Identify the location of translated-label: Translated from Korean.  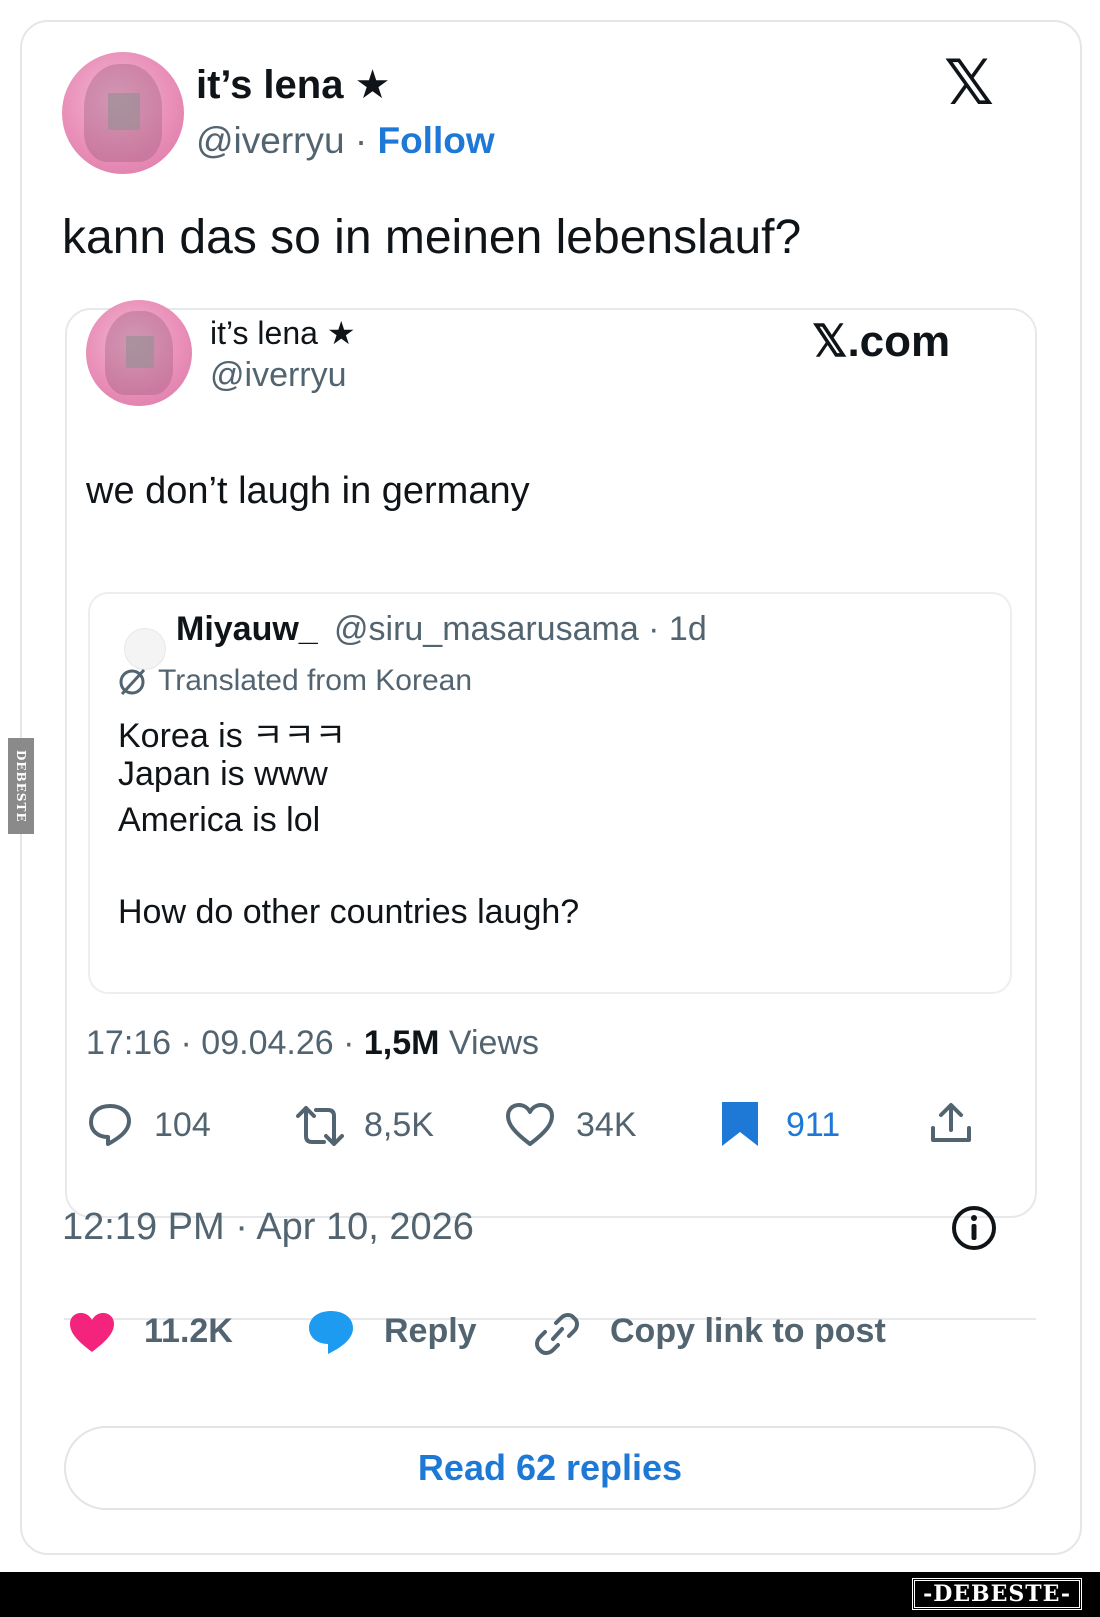
(315, 680).